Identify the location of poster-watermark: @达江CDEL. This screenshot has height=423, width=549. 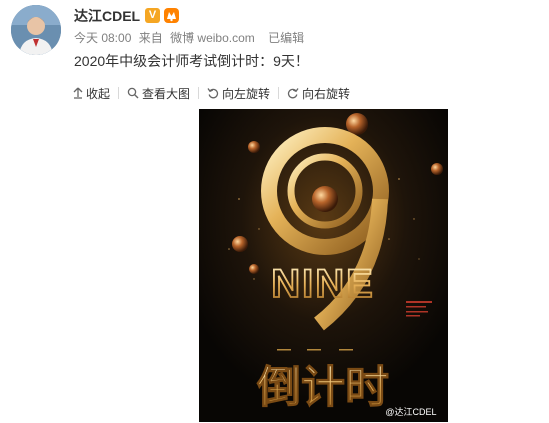
(410, 411).